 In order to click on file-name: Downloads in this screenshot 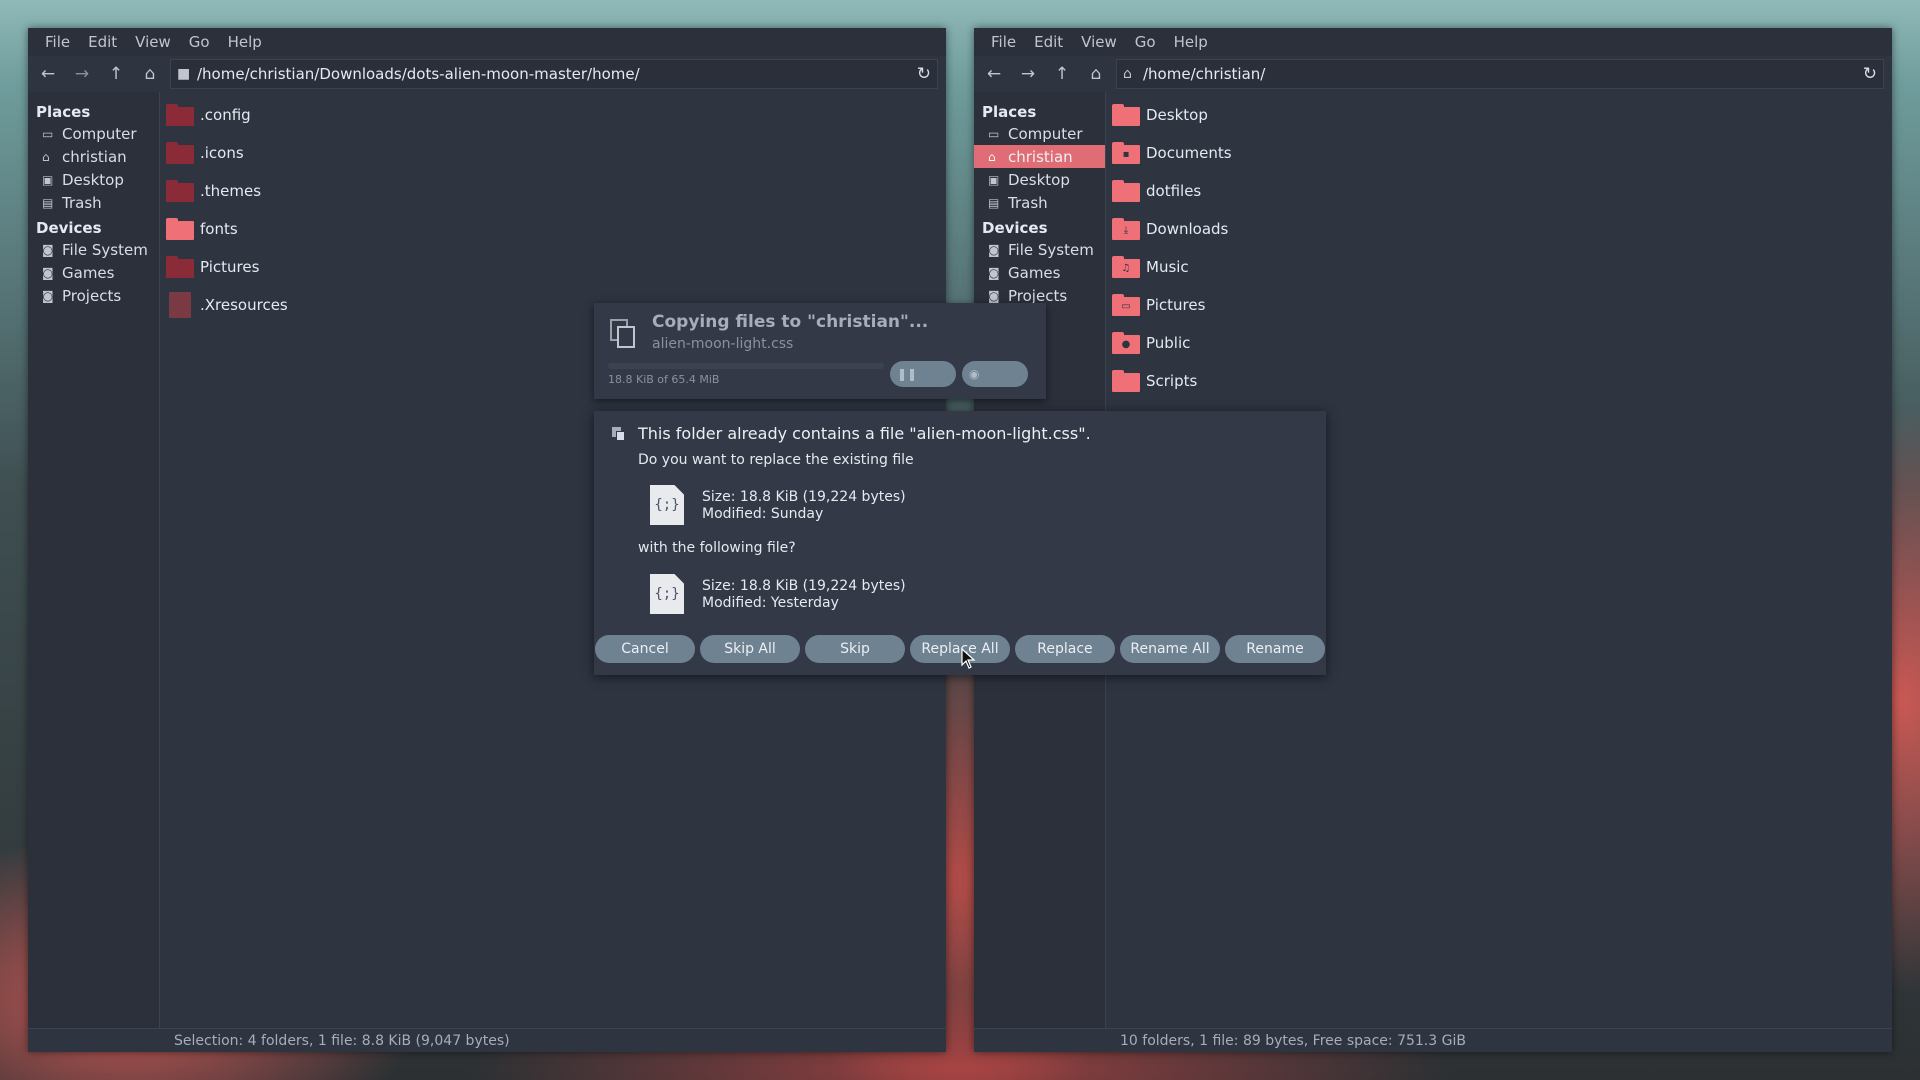, I will do `click(1187, 229)`.